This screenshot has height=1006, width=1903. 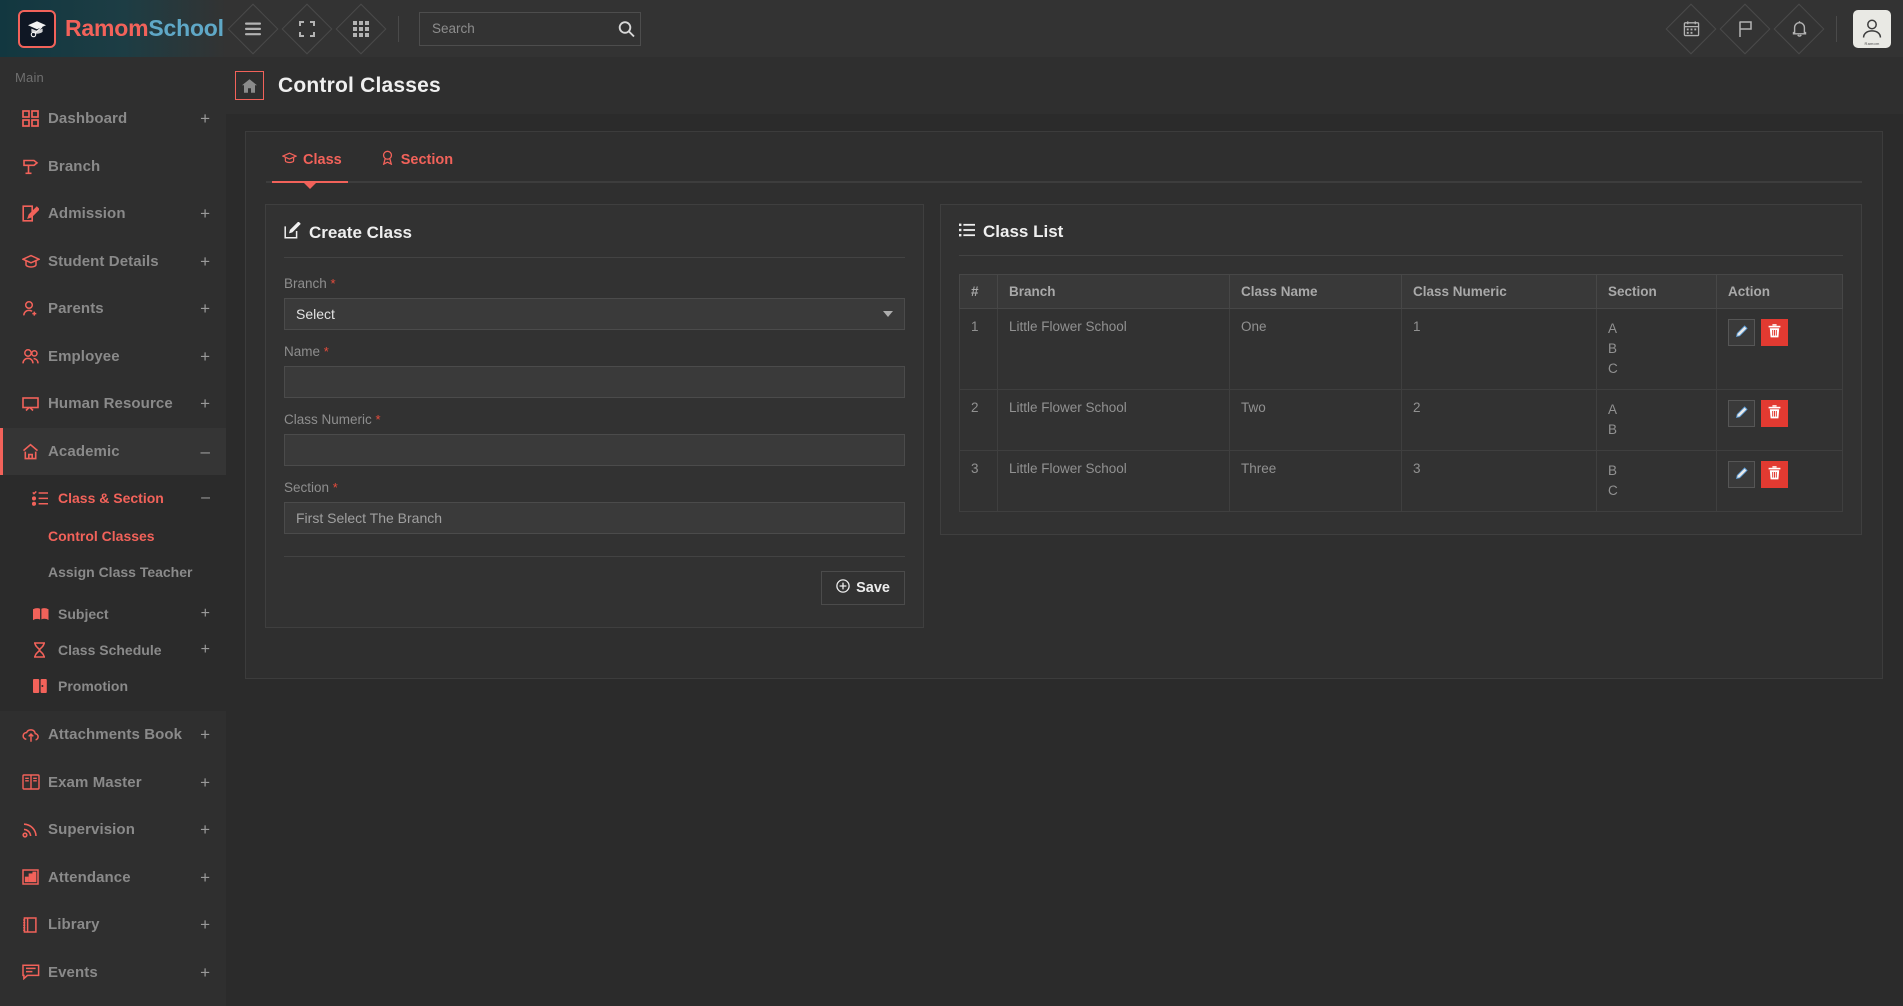 I want to click on name-label-text: Name, so click(x=302, y=351).